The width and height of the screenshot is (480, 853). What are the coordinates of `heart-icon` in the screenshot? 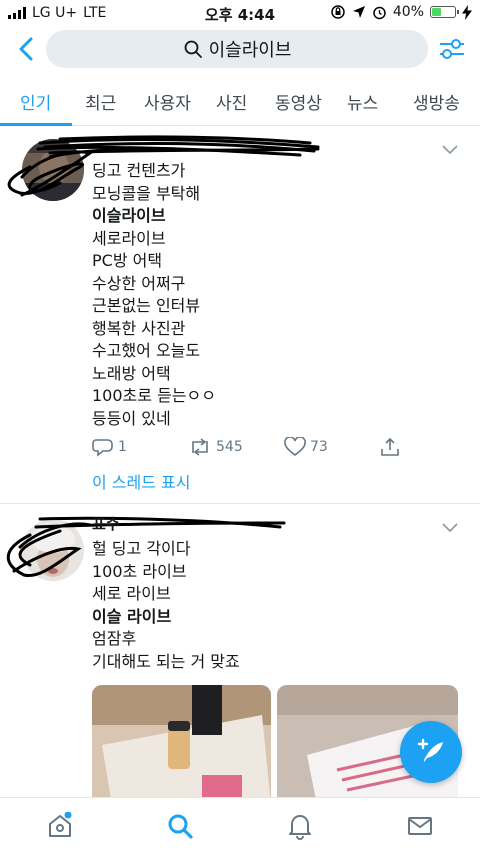 It's located at (295, 447).